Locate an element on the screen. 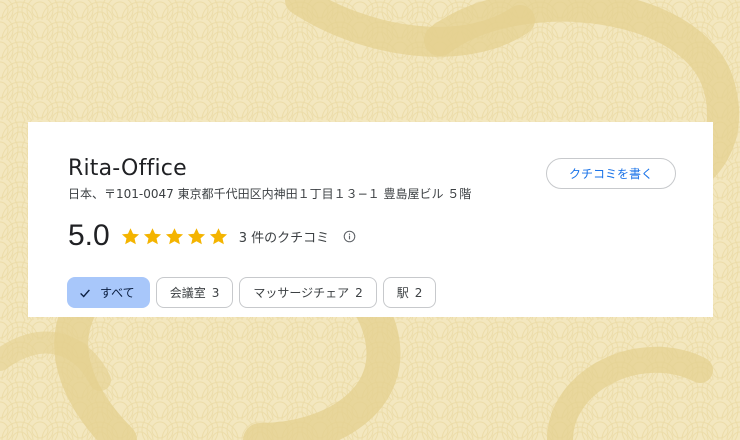  place-address: 日本、〒101-0047 東京都千代田区内神田１丁目１３−１ 豊島屋ビル ５階 is located at coordinates (270, 194).